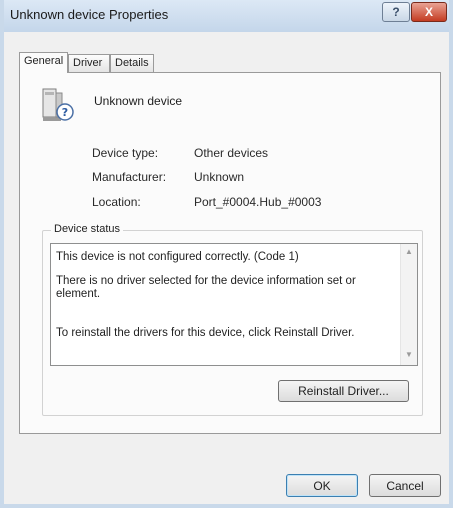 The height and width of the screenshot is (508, 453). Describe the element at coordinates (231, 153) in the screenshot. I see `device-type-value: Other devices` at that location.